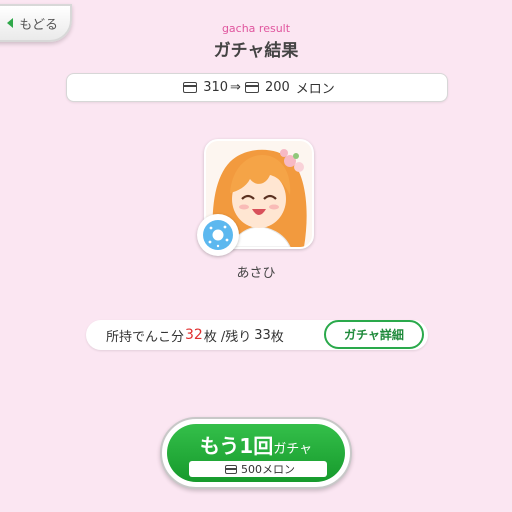  What do you see at coordinates (218, 235) in the screenshot?
I see `donut-icon` at bounding box center [218, 235].